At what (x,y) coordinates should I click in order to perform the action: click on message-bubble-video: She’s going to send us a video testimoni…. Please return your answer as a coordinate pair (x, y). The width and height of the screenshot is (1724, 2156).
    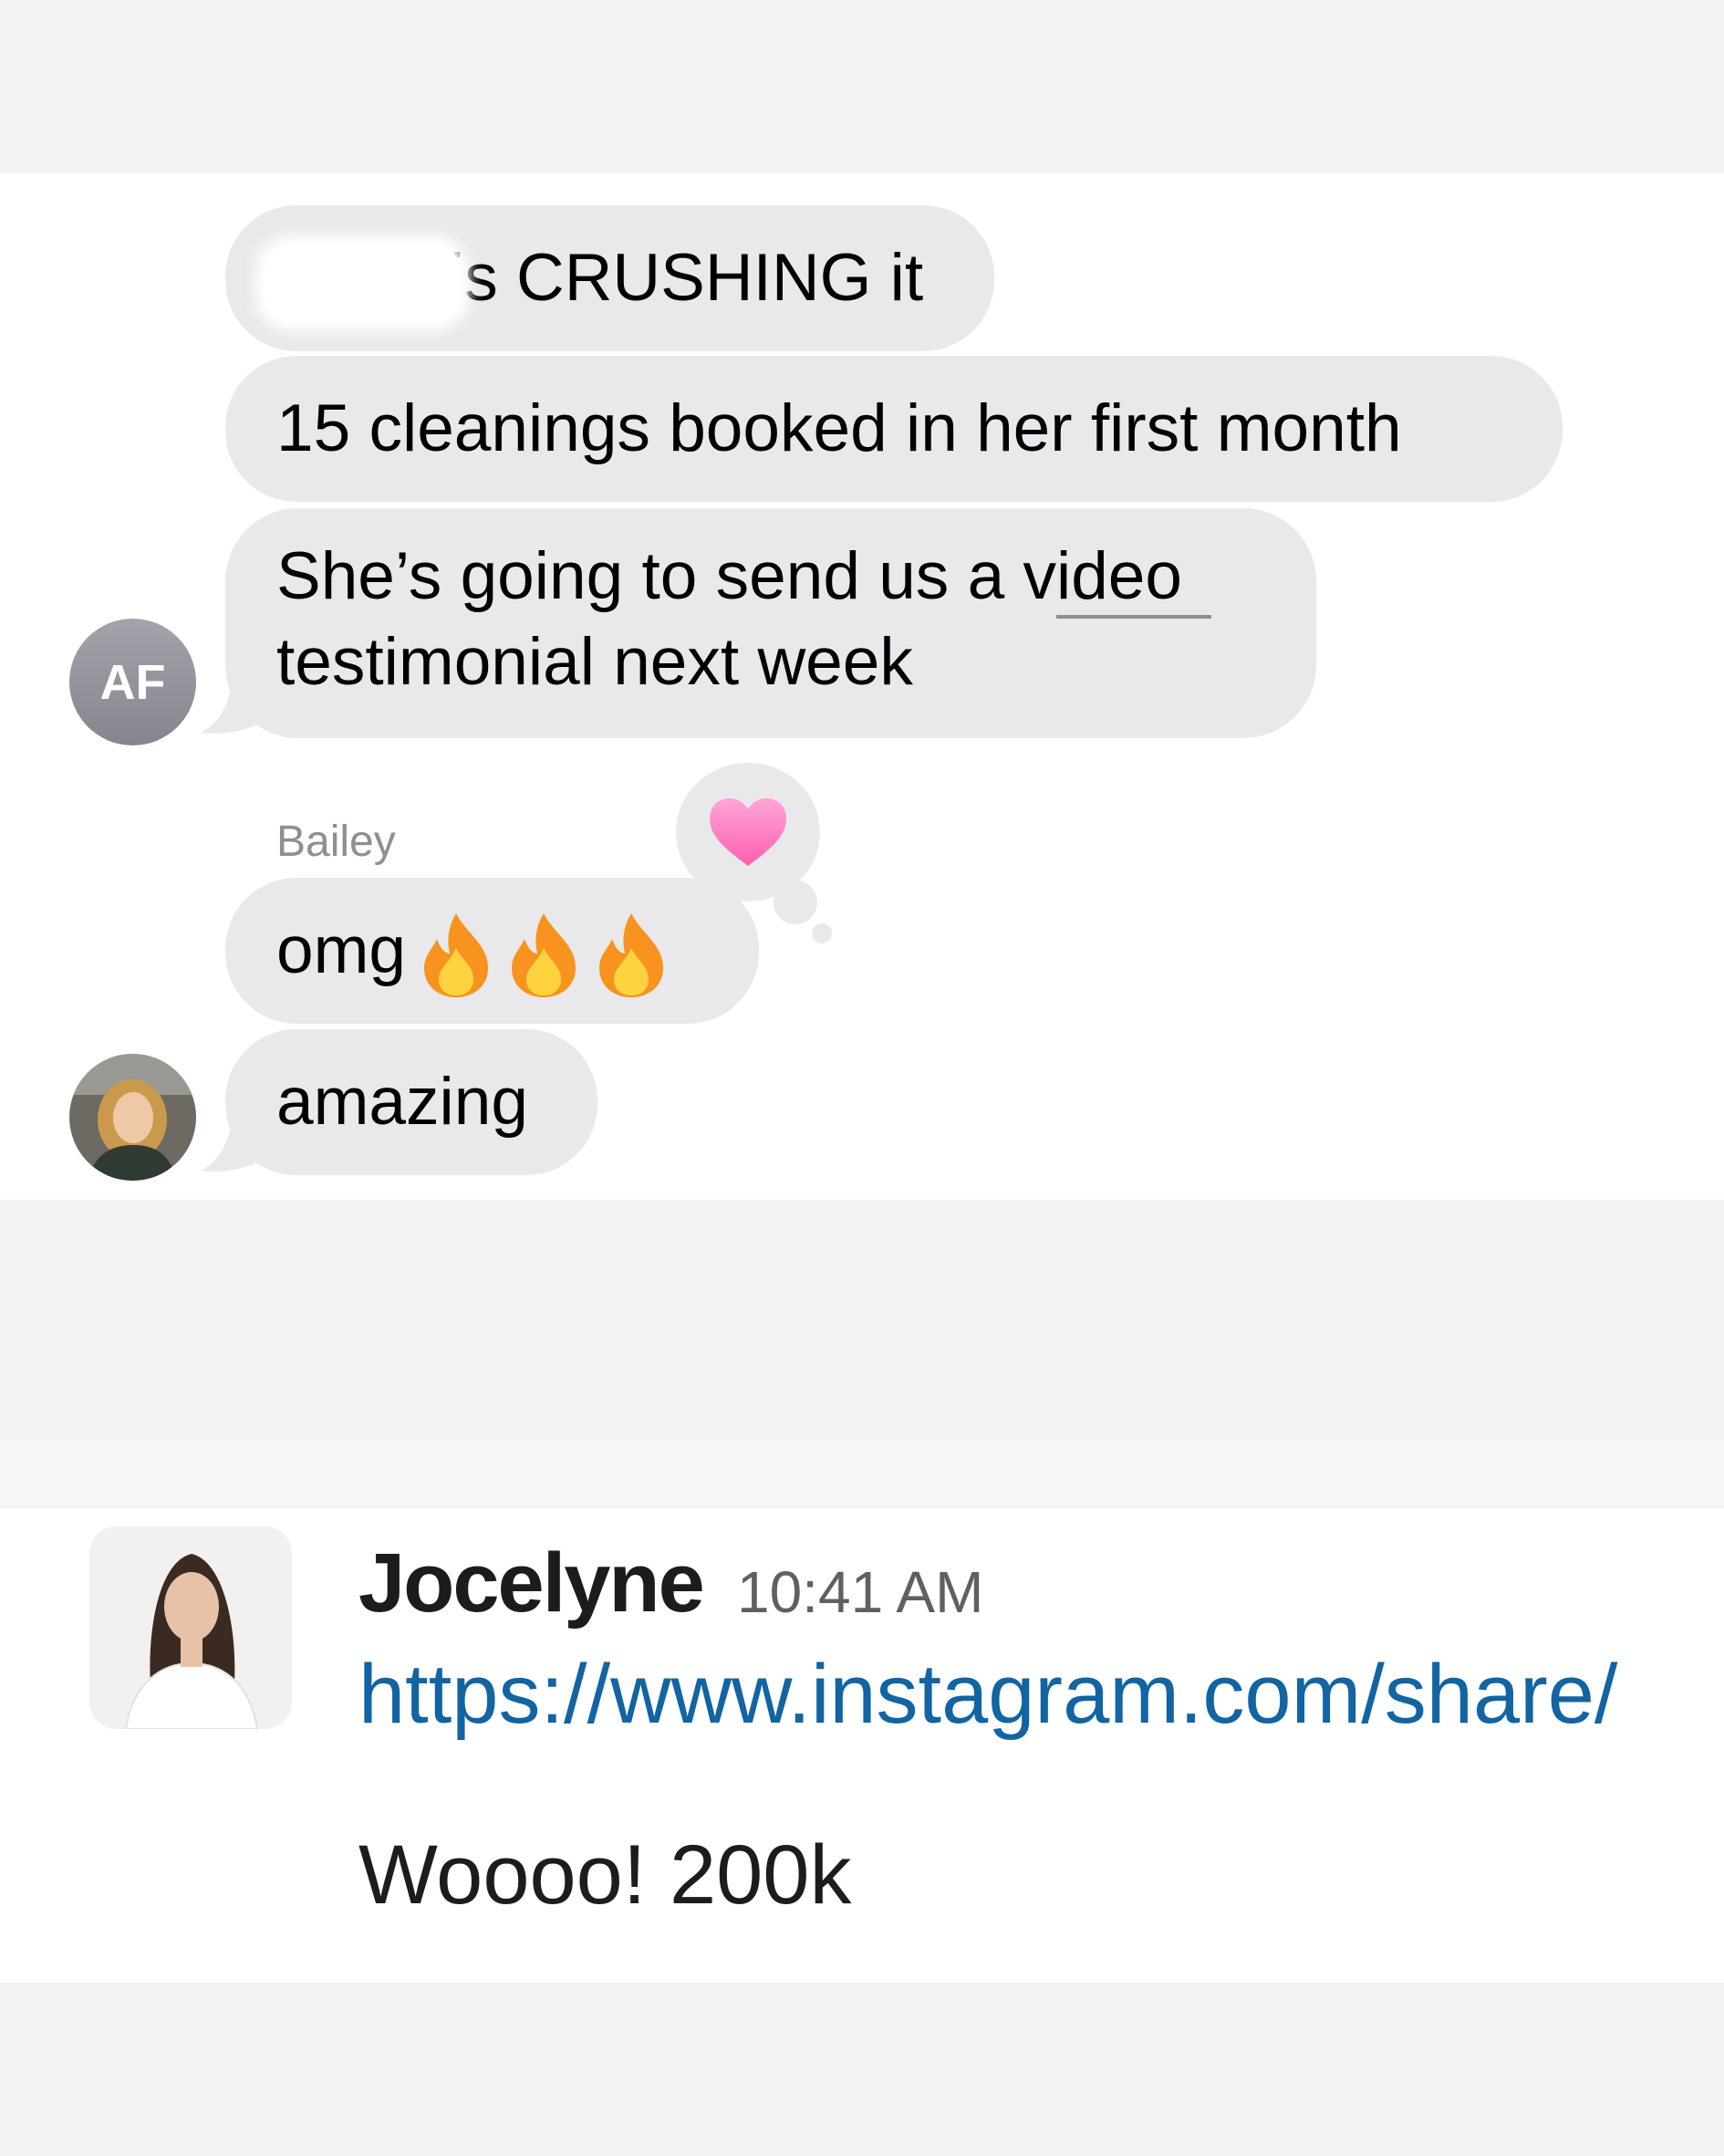
    Looking at the image, I should click on (770, 623).